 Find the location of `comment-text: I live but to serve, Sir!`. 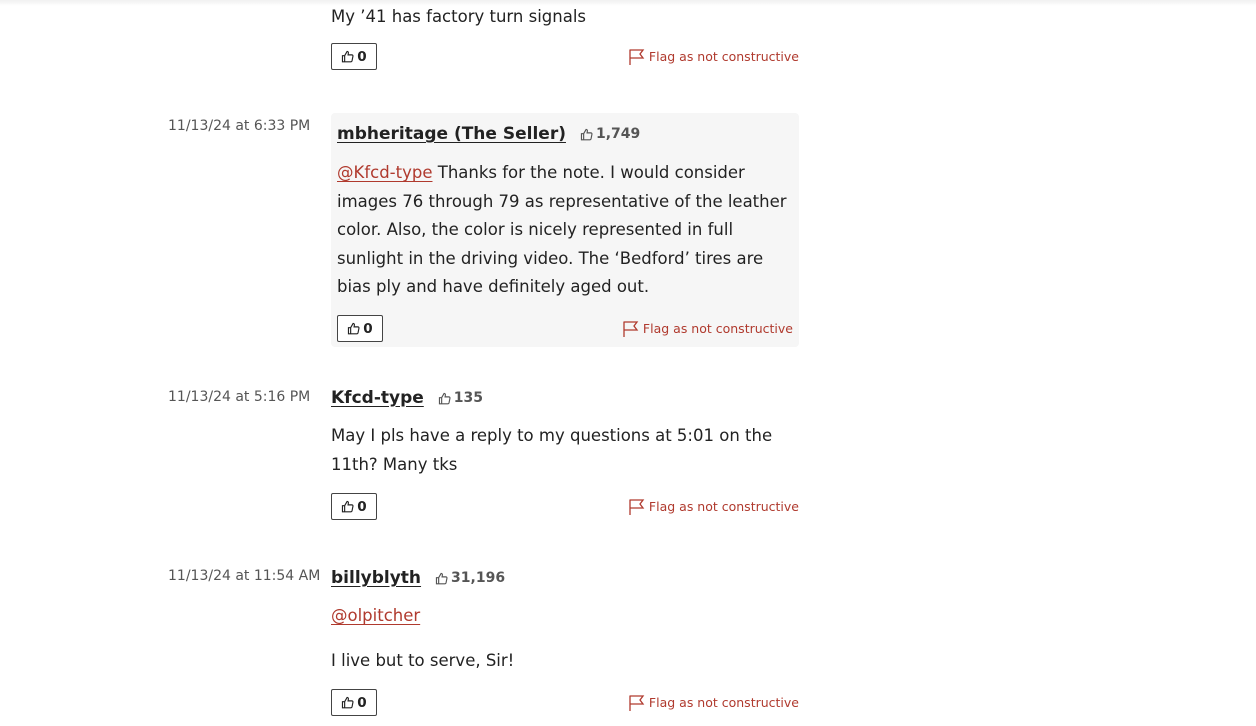

comment-text: I live but to serve, Sir! is located at coordinates (423, 660).